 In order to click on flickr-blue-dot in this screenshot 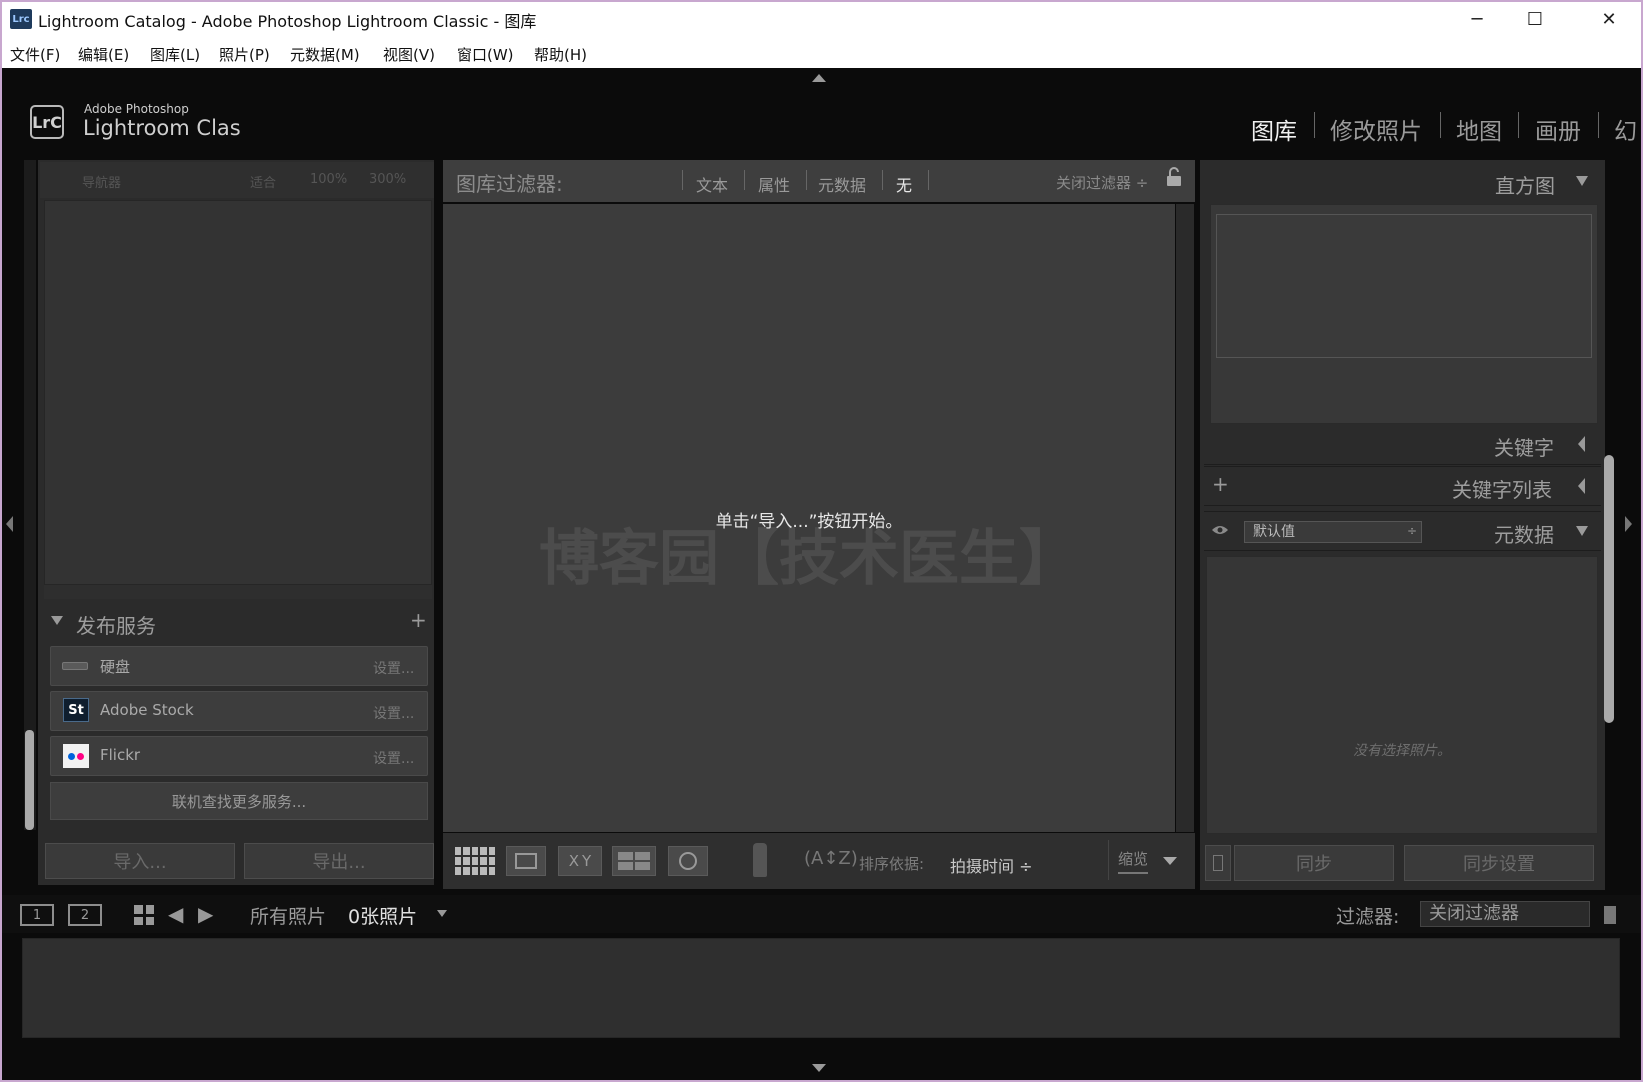, I will do `click(71, 756)`.